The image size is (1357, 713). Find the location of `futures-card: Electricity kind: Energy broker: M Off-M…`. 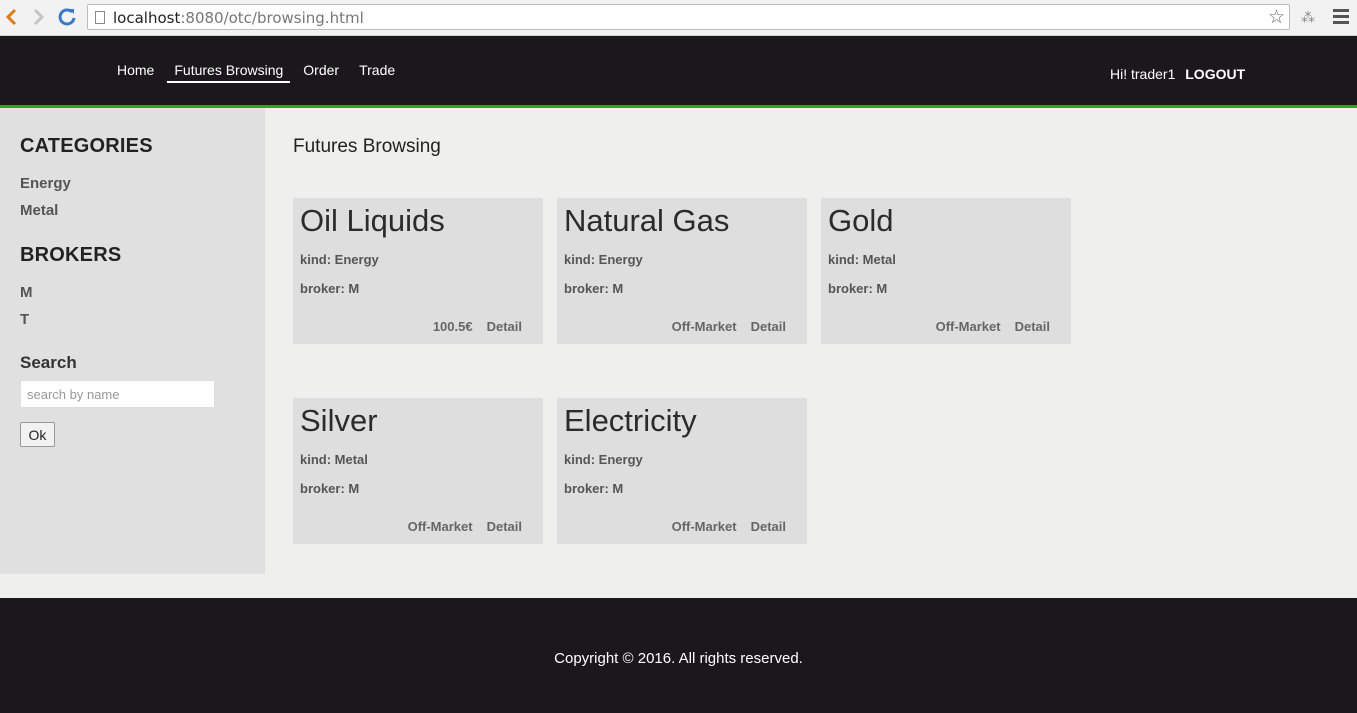

futures-card: Electricity kind: Energy broker: M Off-M… is located at coordinates (682, 471).